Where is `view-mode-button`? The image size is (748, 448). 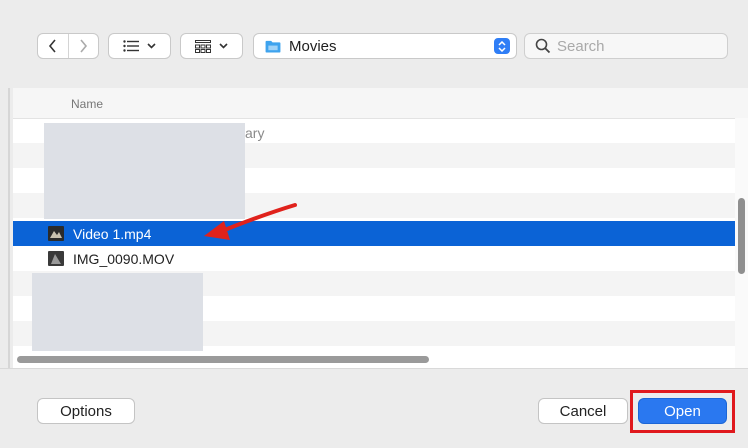
view-mode-button is located at coordinates (139, 46).